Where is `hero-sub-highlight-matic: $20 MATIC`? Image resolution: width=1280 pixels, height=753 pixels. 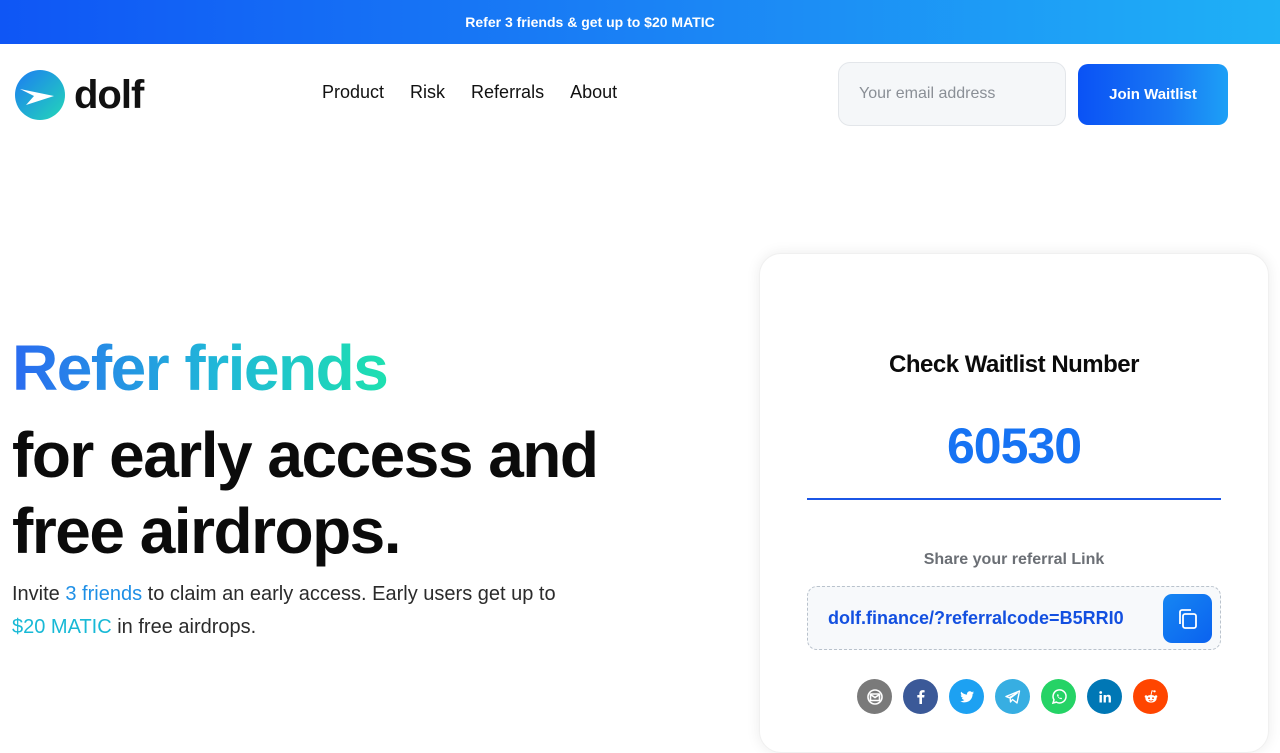
hero-sub-highlight-matic: $20 MATIC is located at coordinates (62, 627).